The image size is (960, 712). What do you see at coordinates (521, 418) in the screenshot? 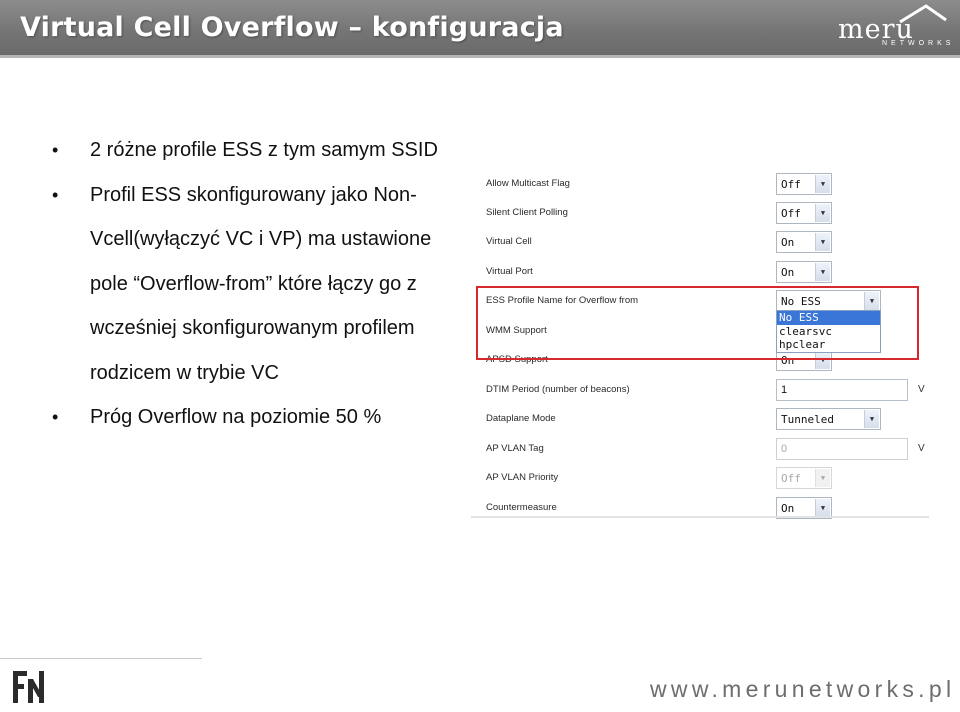
I see `row-label: Dataplane Mode` at bounding box center [521, 418].